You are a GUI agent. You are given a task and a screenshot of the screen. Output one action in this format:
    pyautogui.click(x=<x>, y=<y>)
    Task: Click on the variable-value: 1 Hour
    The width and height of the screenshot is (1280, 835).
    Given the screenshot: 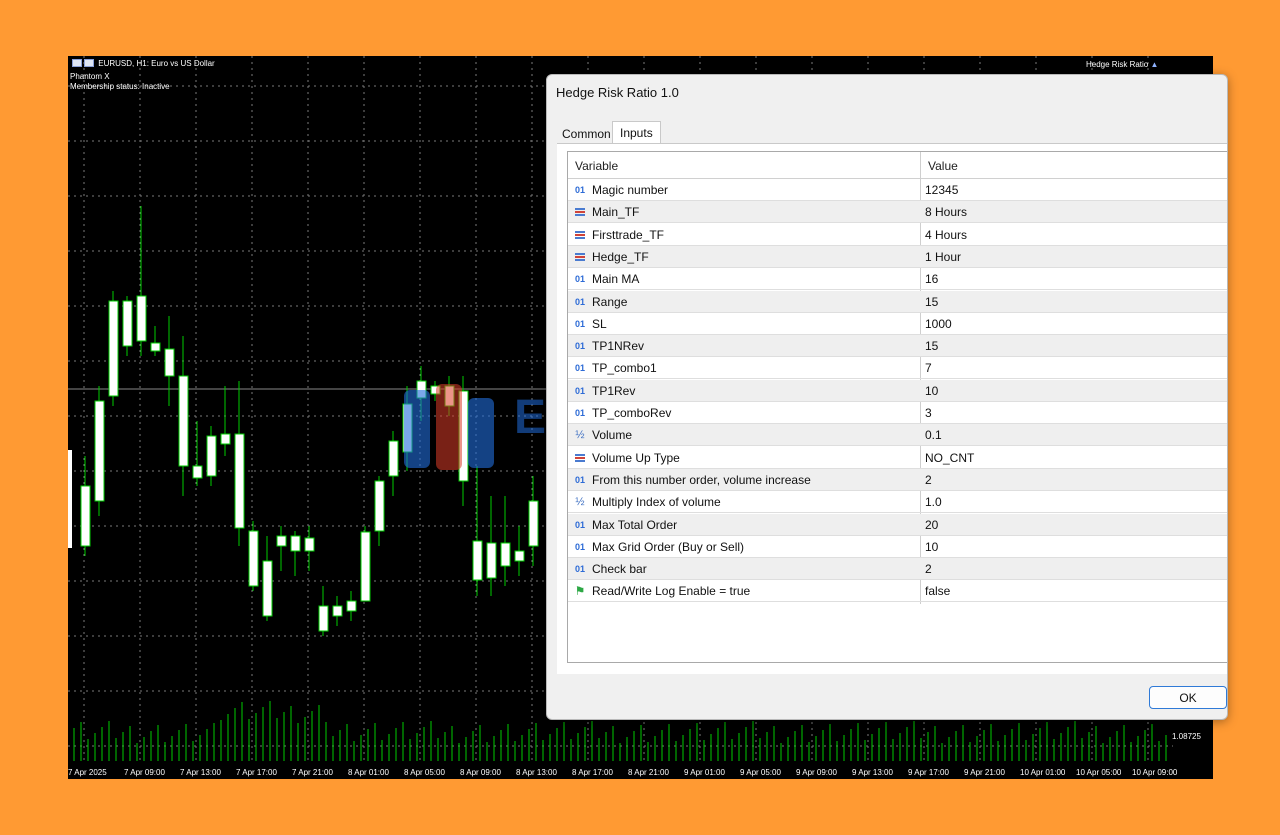 What is the action you would take?
    pyautogui.click(x=943, y=257)
    